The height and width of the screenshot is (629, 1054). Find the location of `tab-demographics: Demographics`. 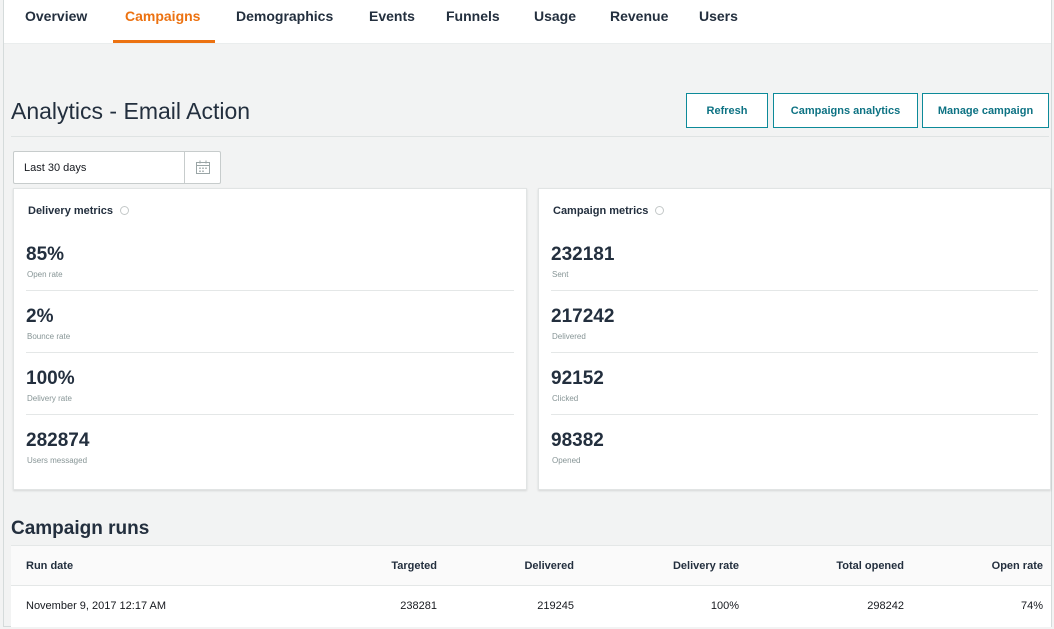

tab-demographics: Demographics is located at coordinates (284, 16).